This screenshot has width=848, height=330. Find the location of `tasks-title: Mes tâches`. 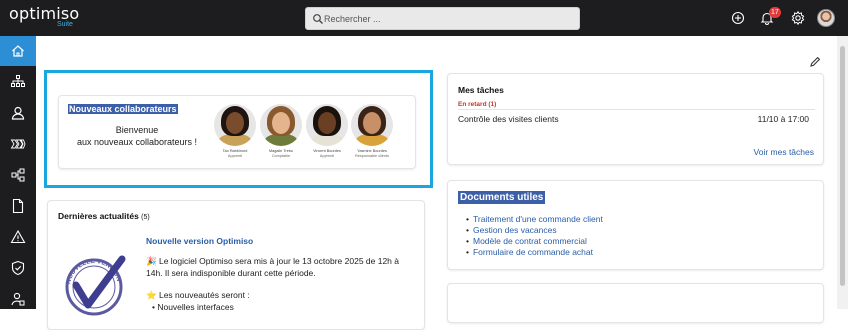

tasks-title: Mes tâches is located at coordinates (481, 90).